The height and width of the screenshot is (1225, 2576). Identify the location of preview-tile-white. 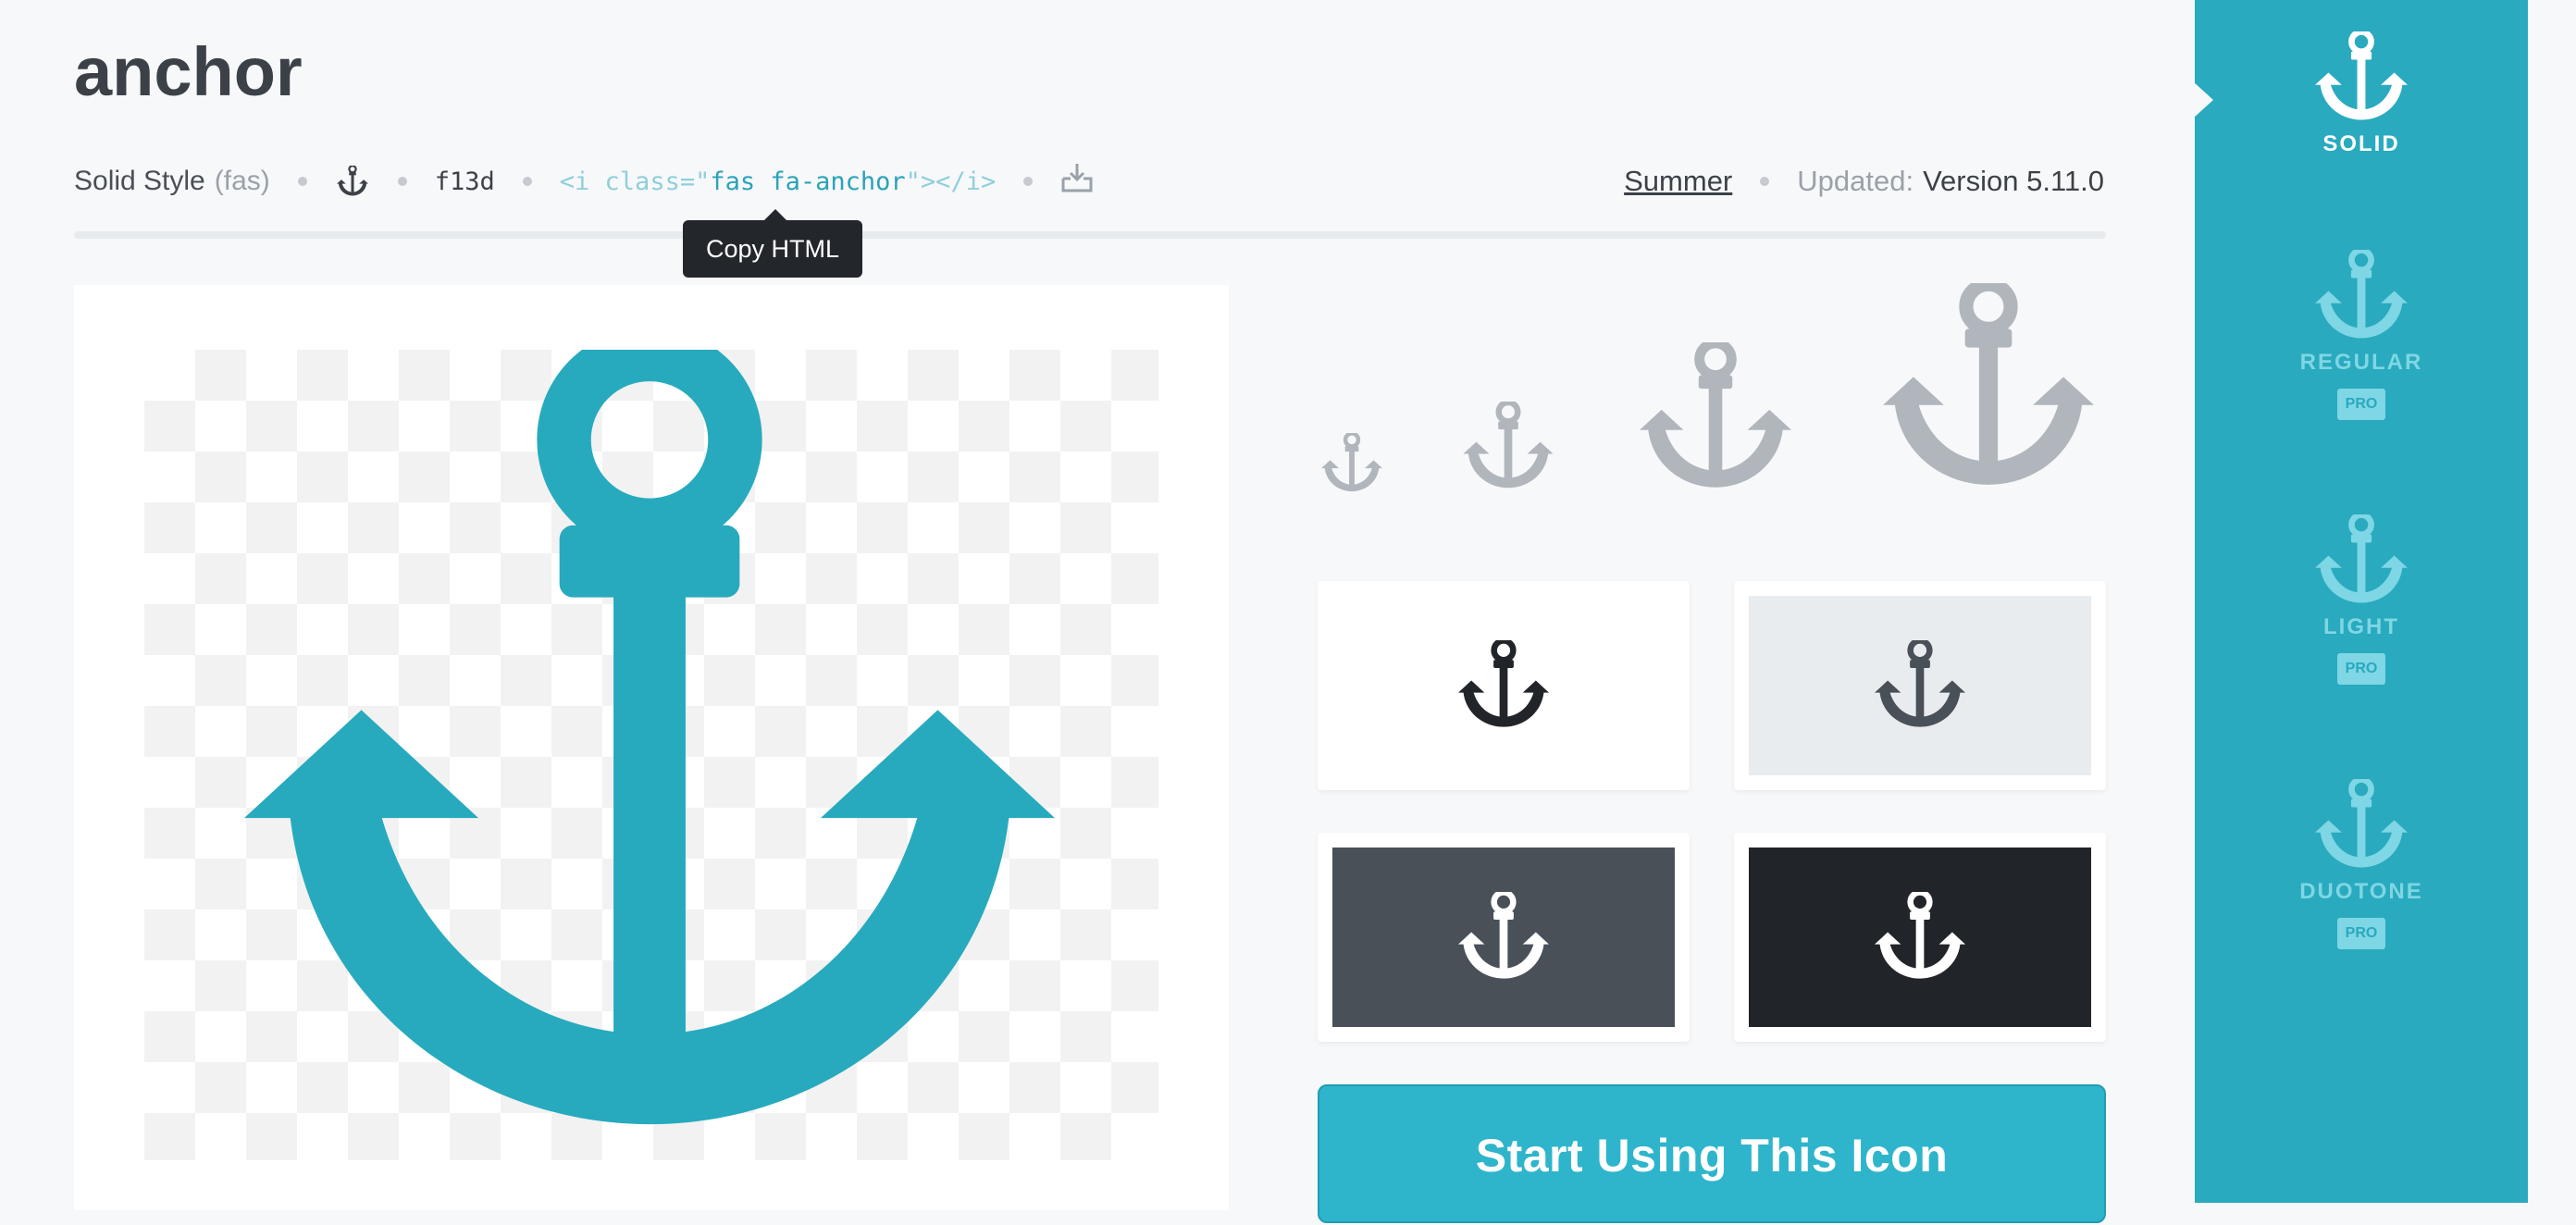
(1504, 686).